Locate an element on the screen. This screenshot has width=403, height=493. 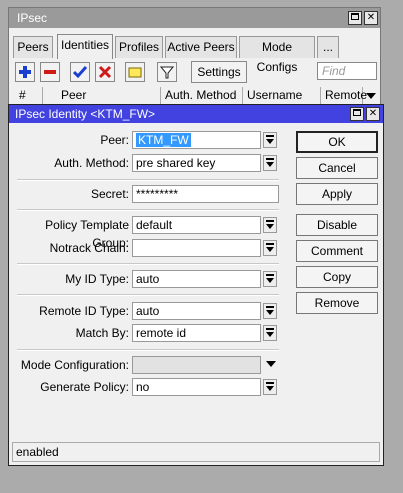
match-by-select: remote id is located at coordinates (196, 333).